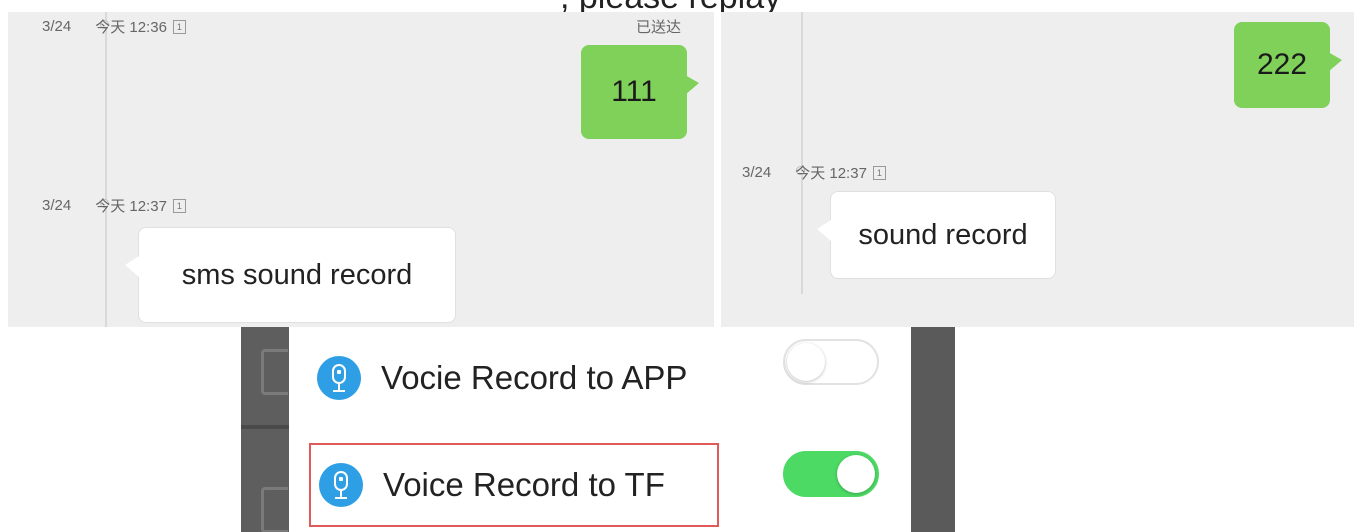 This screenshot has width=1357, height=532. What do you see at coordinates (943, 234) in the screenshot?
I see `message-text: sound record` at bounding box center [943, 234].